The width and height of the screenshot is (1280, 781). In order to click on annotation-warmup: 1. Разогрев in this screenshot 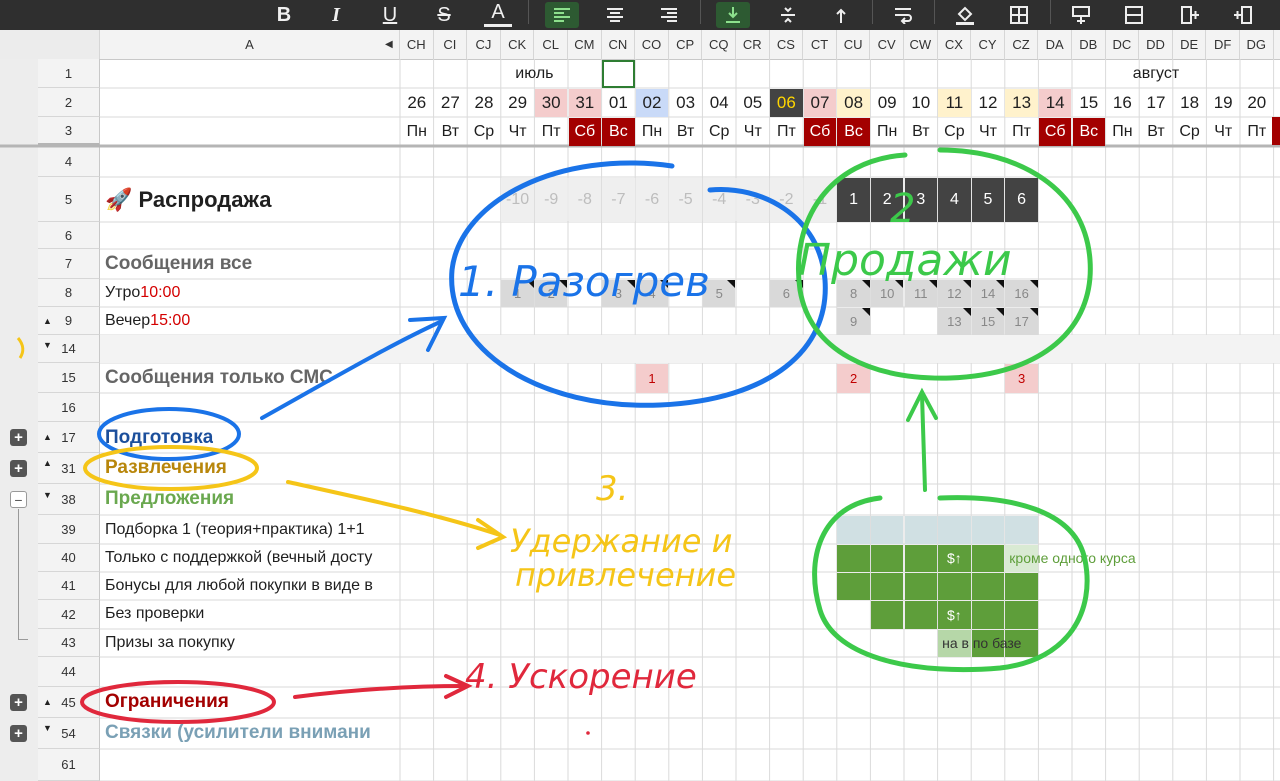, I will do `click(584, 281)`.